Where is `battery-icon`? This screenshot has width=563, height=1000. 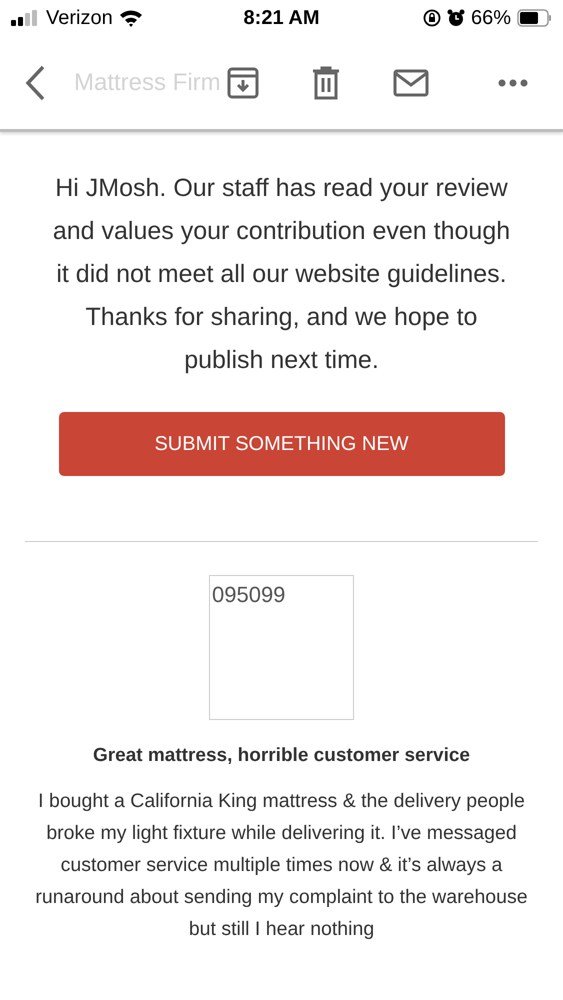 battery-icon is located at coordinates (535, 18).